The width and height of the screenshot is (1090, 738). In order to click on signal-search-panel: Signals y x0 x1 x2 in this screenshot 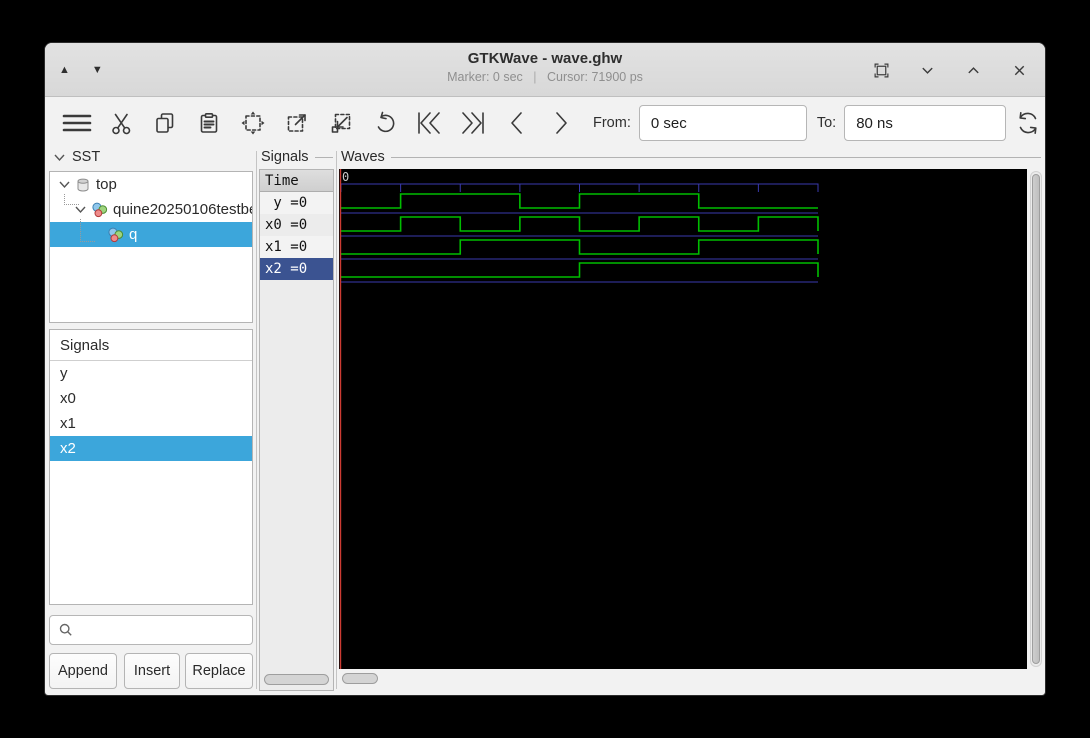, I will do `click(151, 467)`.